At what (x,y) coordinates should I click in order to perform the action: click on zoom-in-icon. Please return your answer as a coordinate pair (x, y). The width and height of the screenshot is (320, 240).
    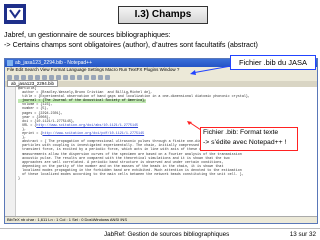
    Looking at the image, I should click on (100, 77).